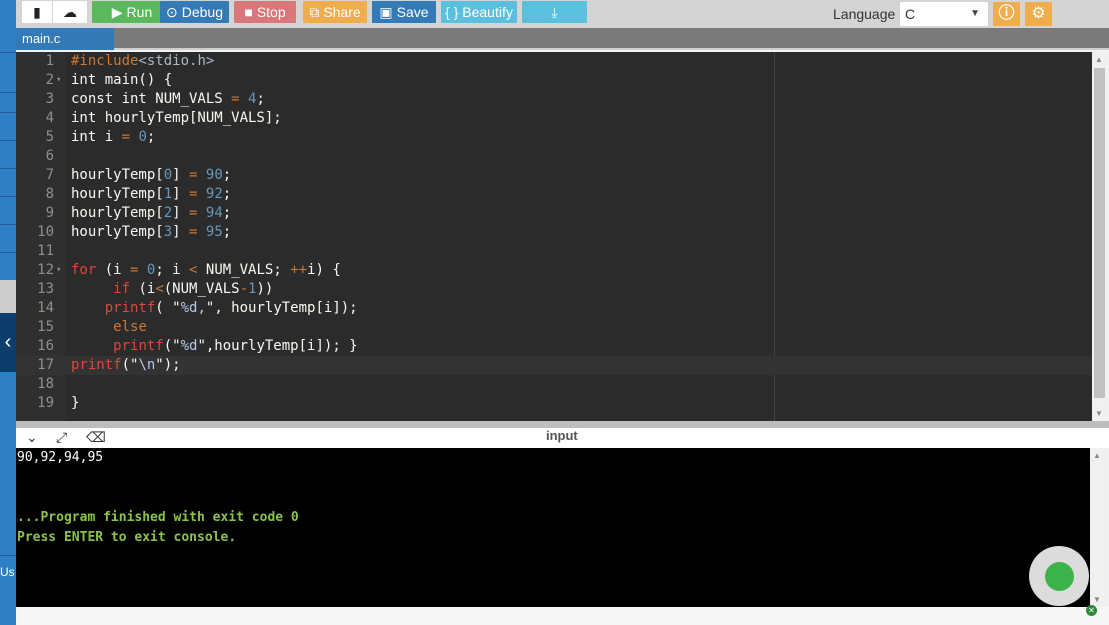 The image size is (1109, 625). I want to click on code-token: ;, so click(227, 232).